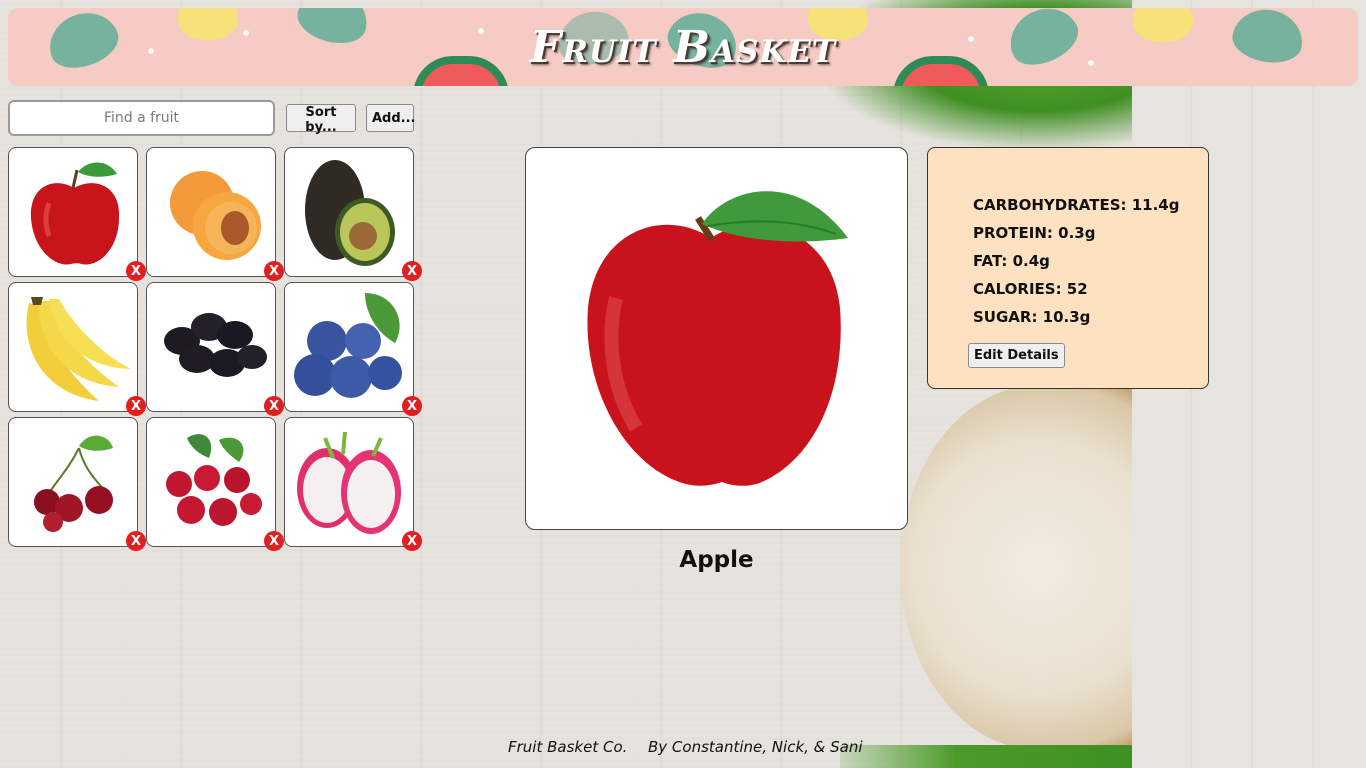  I want to click on dragonfruit-icon, so click(349, 482).